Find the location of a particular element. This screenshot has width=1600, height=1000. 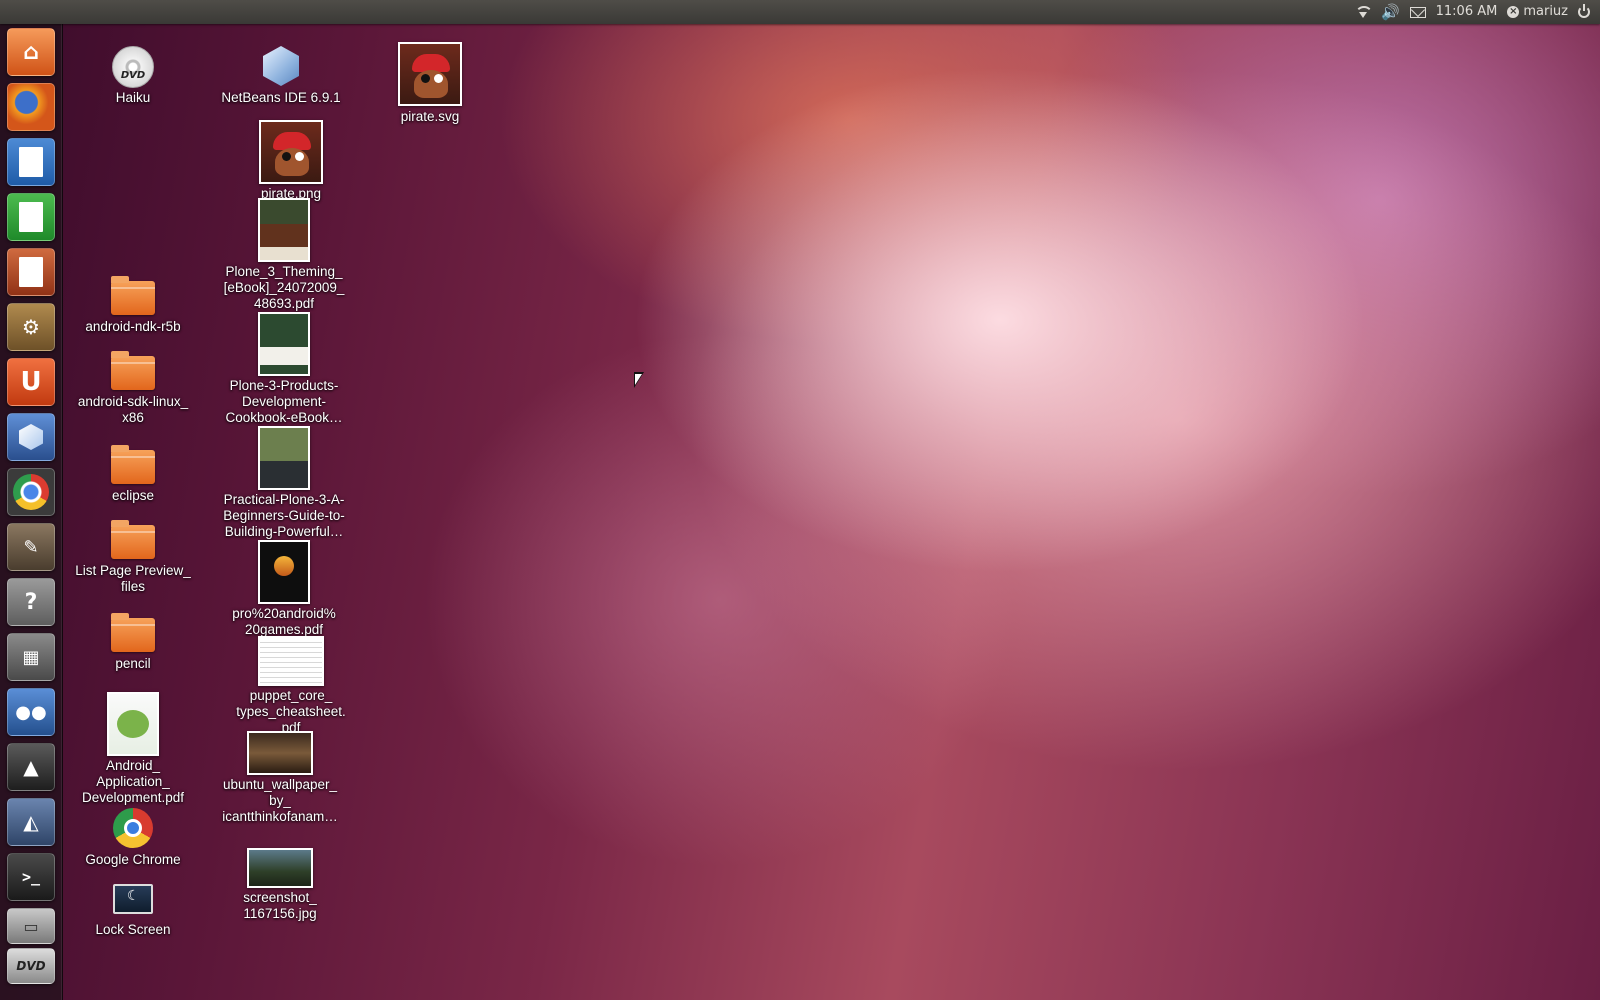

desktop-item-pencil: pencil is located at coordinates (133, 642).